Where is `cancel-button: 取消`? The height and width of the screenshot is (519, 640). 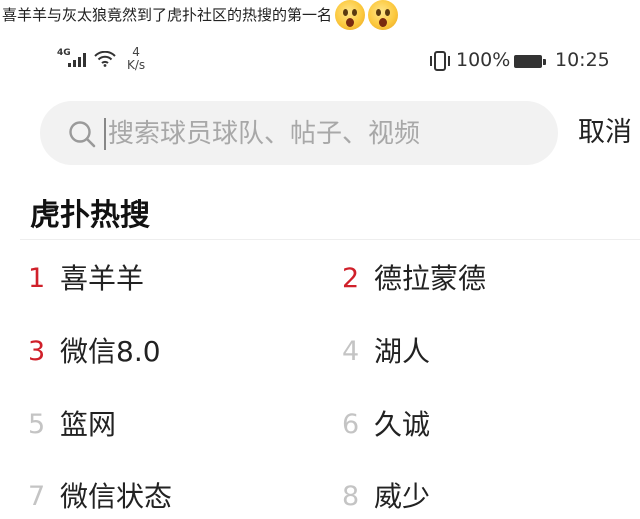 cancel-button: 取消 is located at coordinates (605, 133).